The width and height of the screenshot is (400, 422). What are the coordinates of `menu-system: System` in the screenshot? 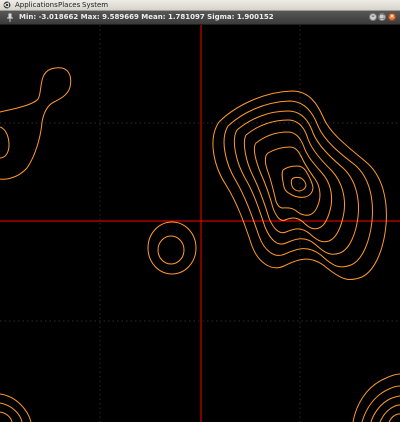 It's located at (95, 5).